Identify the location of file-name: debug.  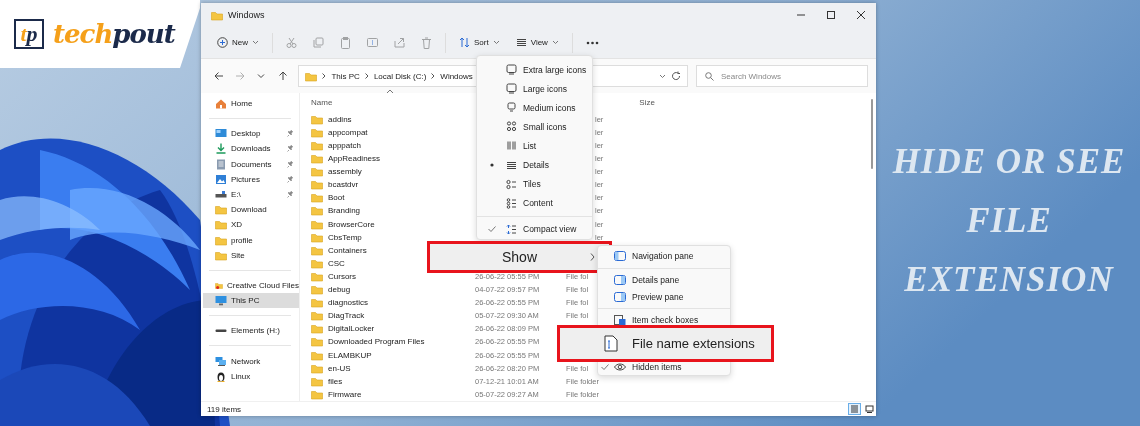
(331, 290).